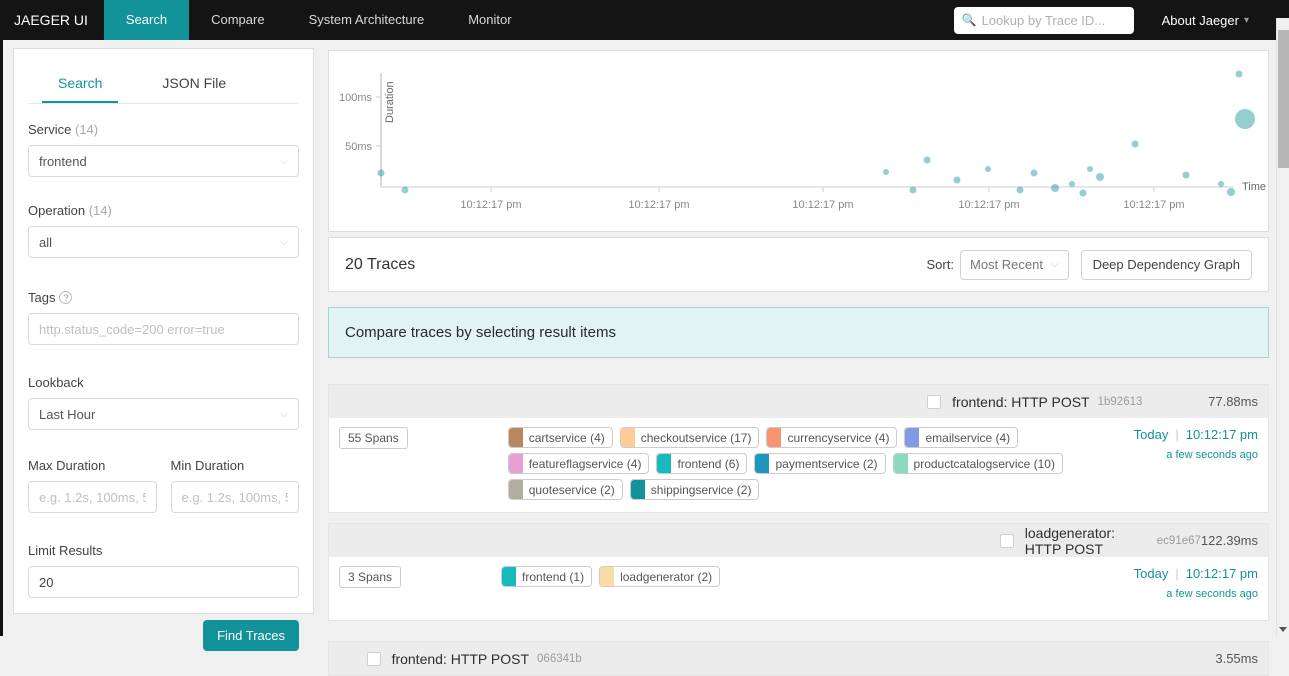  What do you see at coordinates (578, 463) in the screenshot?
I see `service-badge: featureflagservice (4)` at bounding box center [578, 463].